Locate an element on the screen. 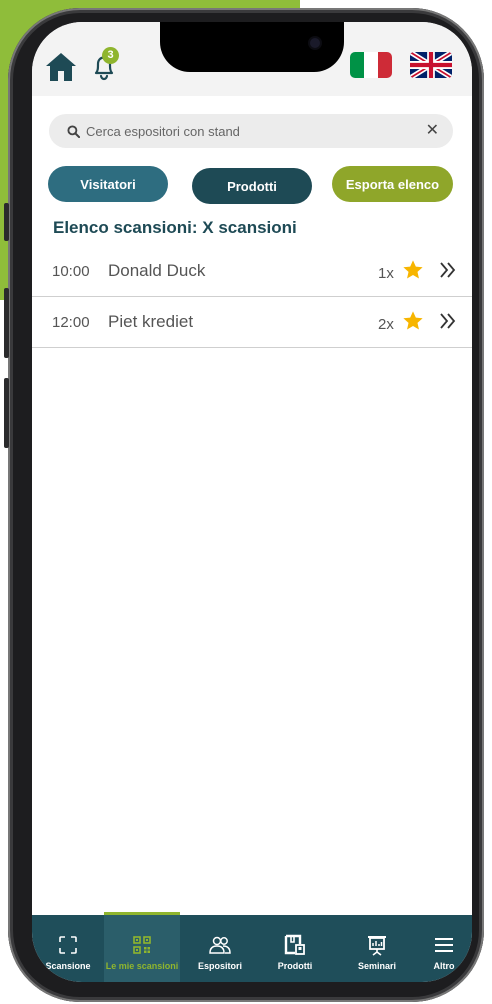 The width and height of the screenshot is (492, 1004). clear-search-icon: ✕ is located at coordinates (432, 131).